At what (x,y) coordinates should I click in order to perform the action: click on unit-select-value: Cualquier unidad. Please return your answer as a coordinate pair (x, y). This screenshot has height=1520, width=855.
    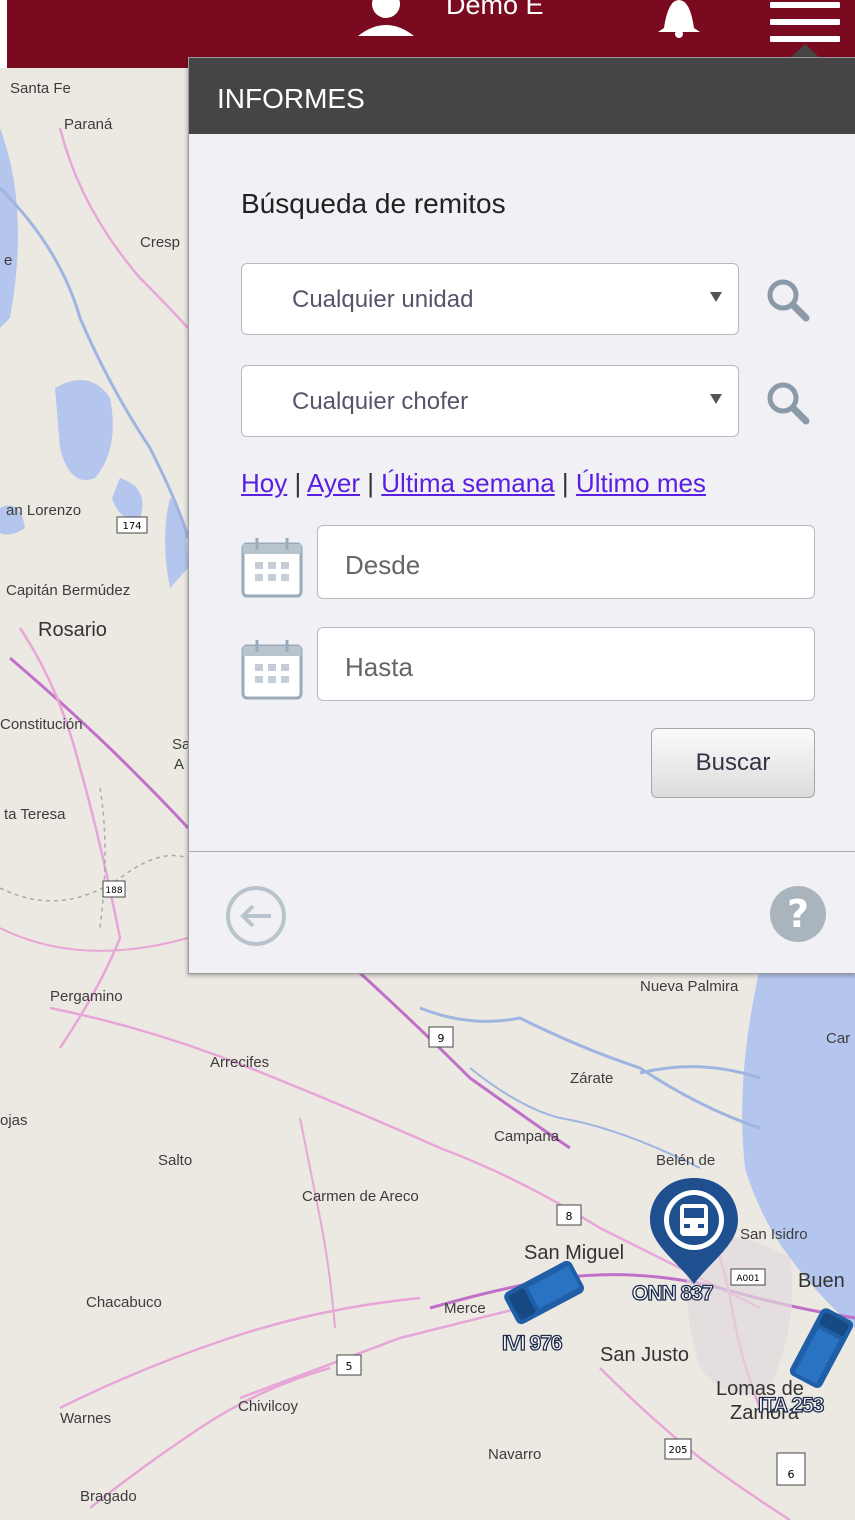
    Looking at the image, I should click on (383, 299).